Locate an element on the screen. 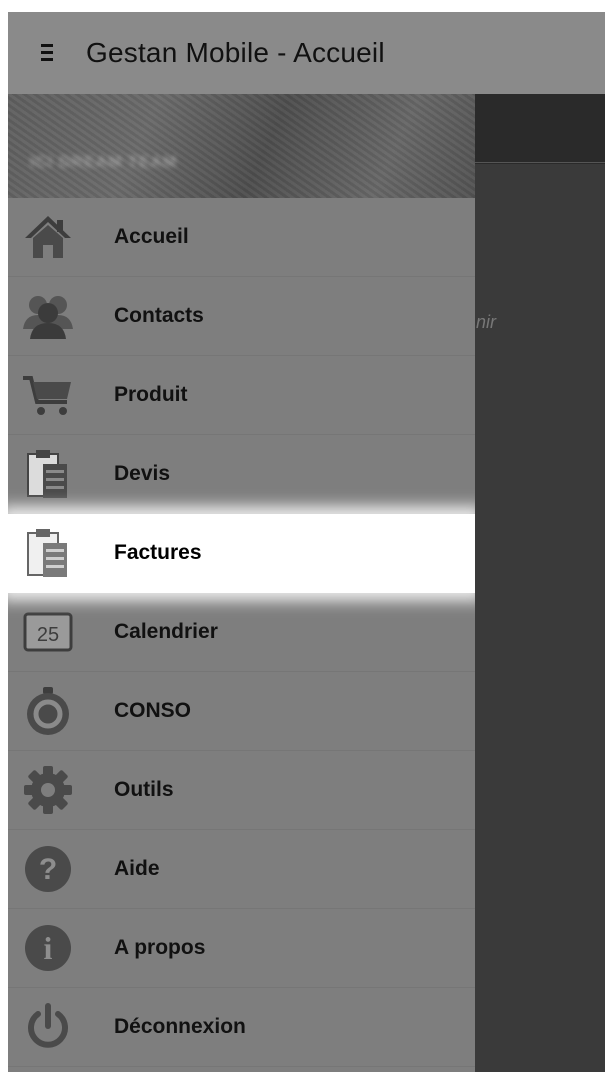 The width and height of the screenshot is (605, 1072). help-glyph: ? is located at coordinates (48, 869).